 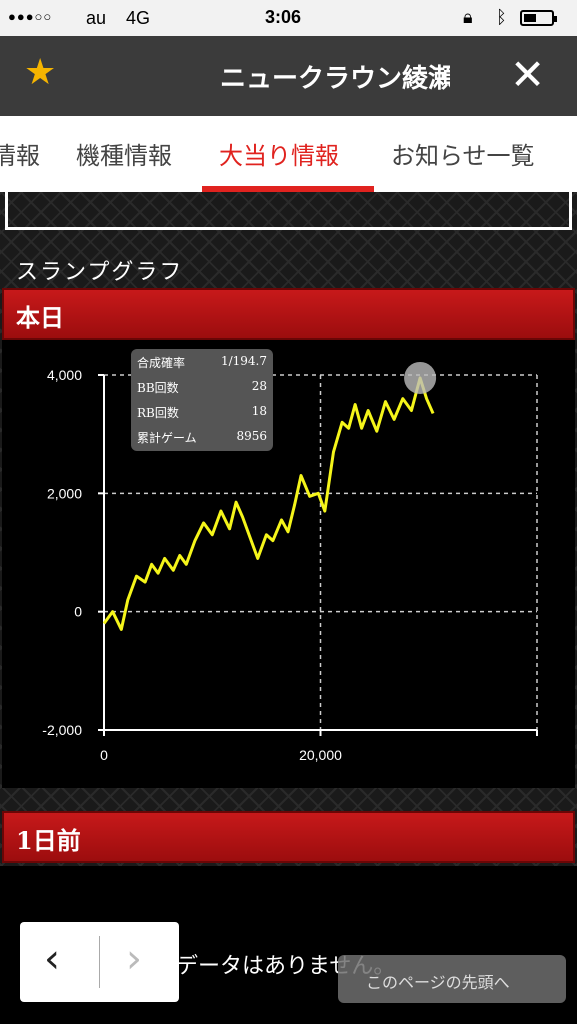 I want to click on status-bar: ●●●○○ au 4G 3:06 🔒︎ ᛒ, so click(x=288, y=18).